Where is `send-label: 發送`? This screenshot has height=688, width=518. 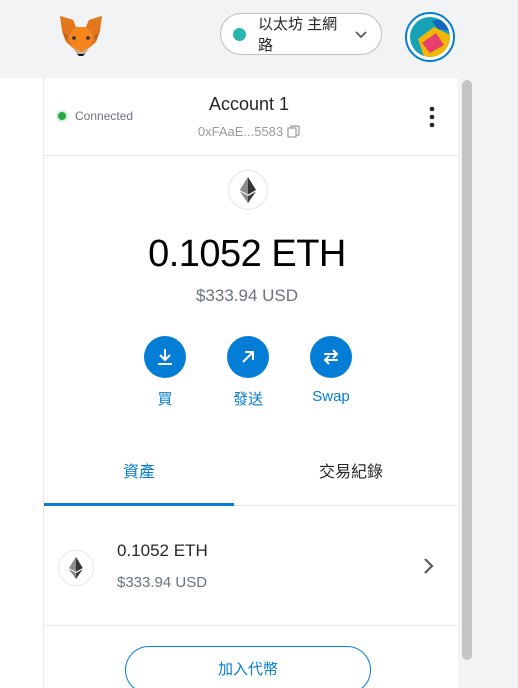
send-label: 發送 is located at coordinates (247, 399).